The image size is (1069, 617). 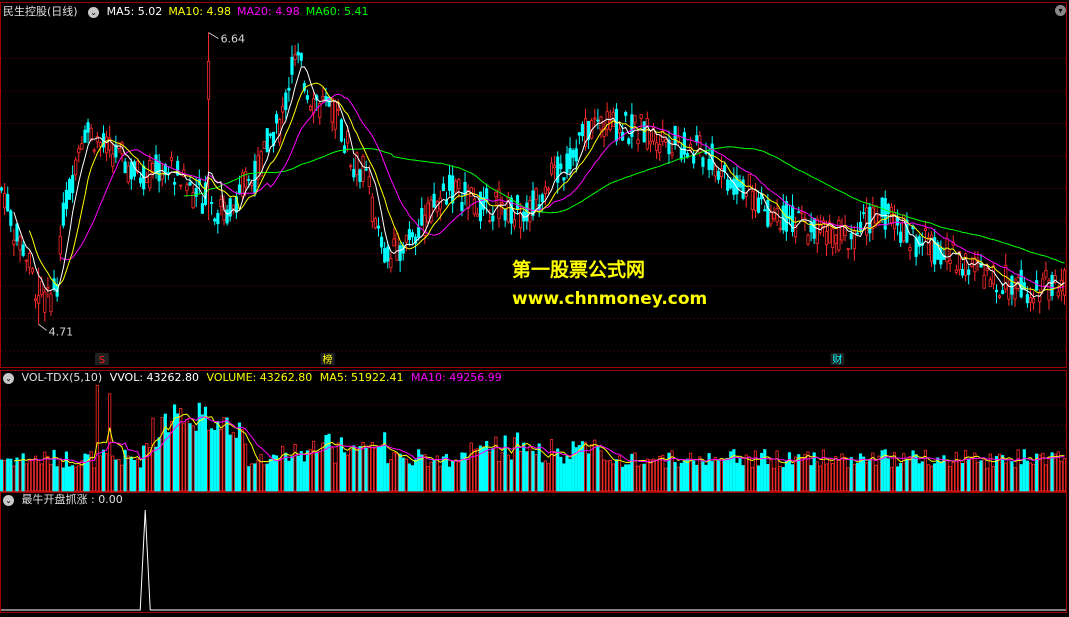 I want to click on ma-label-ma20: MA20: 4.98, so click(x=268, y=11).